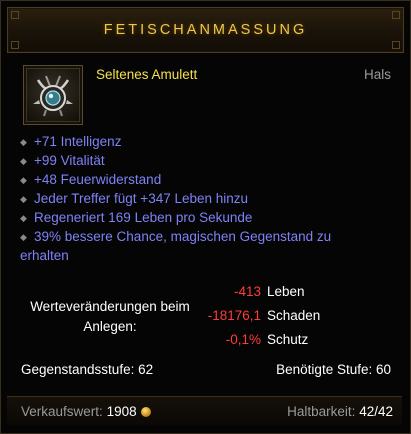 This screenshot has height=434, width=411. I want to click on stat-change-row: -0,1% Schutz, so click(255, 339).